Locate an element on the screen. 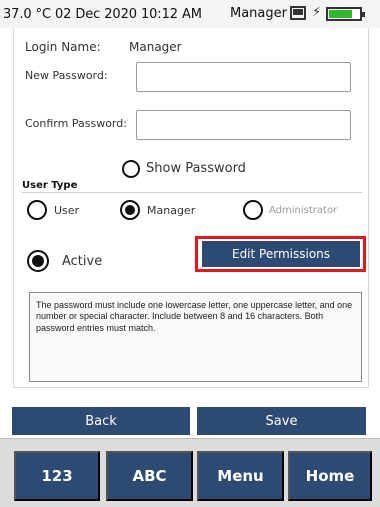 This screenshot has height=507, width=380. battery-tip is located at coordinates (363, 14).